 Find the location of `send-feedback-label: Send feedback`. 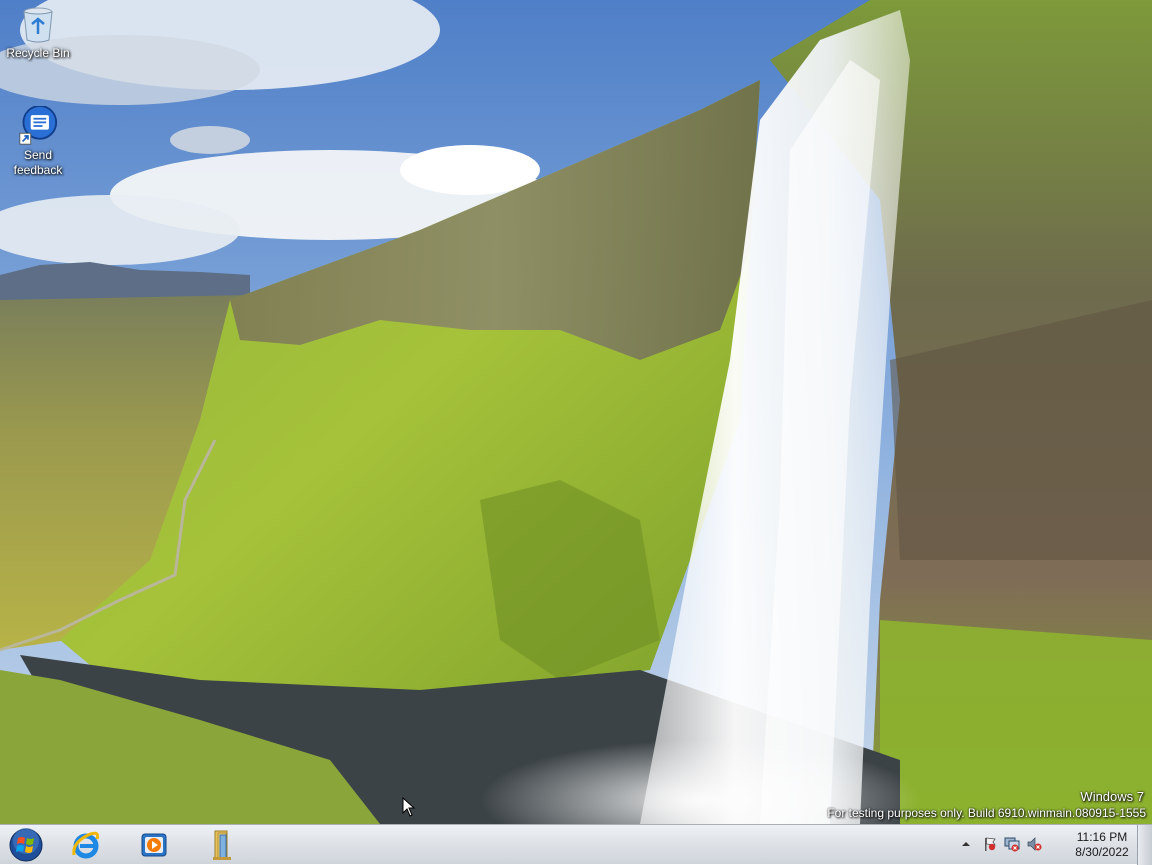

send-feedback-label: Send feedback is located at coordinates (38, 162).